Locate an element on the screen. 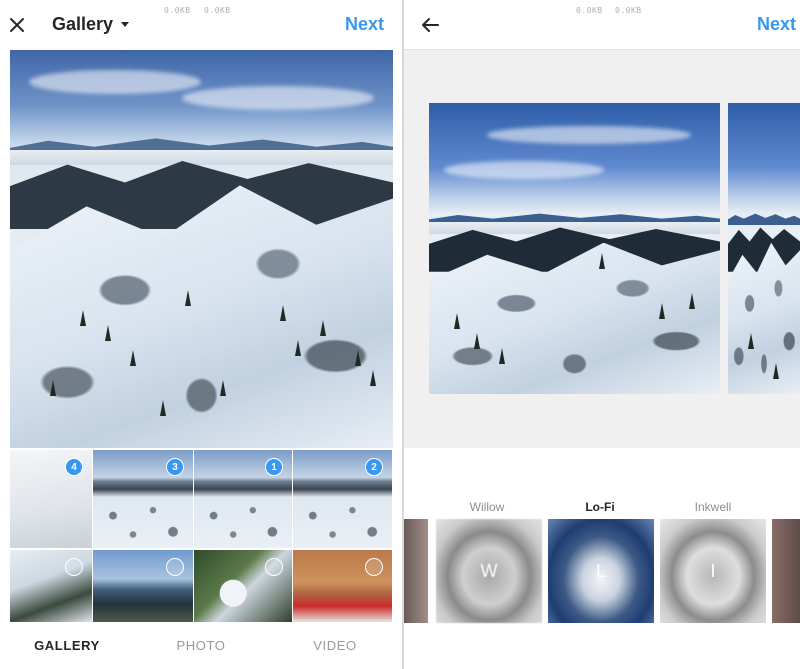 This screenshot has width=800, height=669. filter-names: Willow Lo-Fi Inkwell is located at coordinates (602, 509).